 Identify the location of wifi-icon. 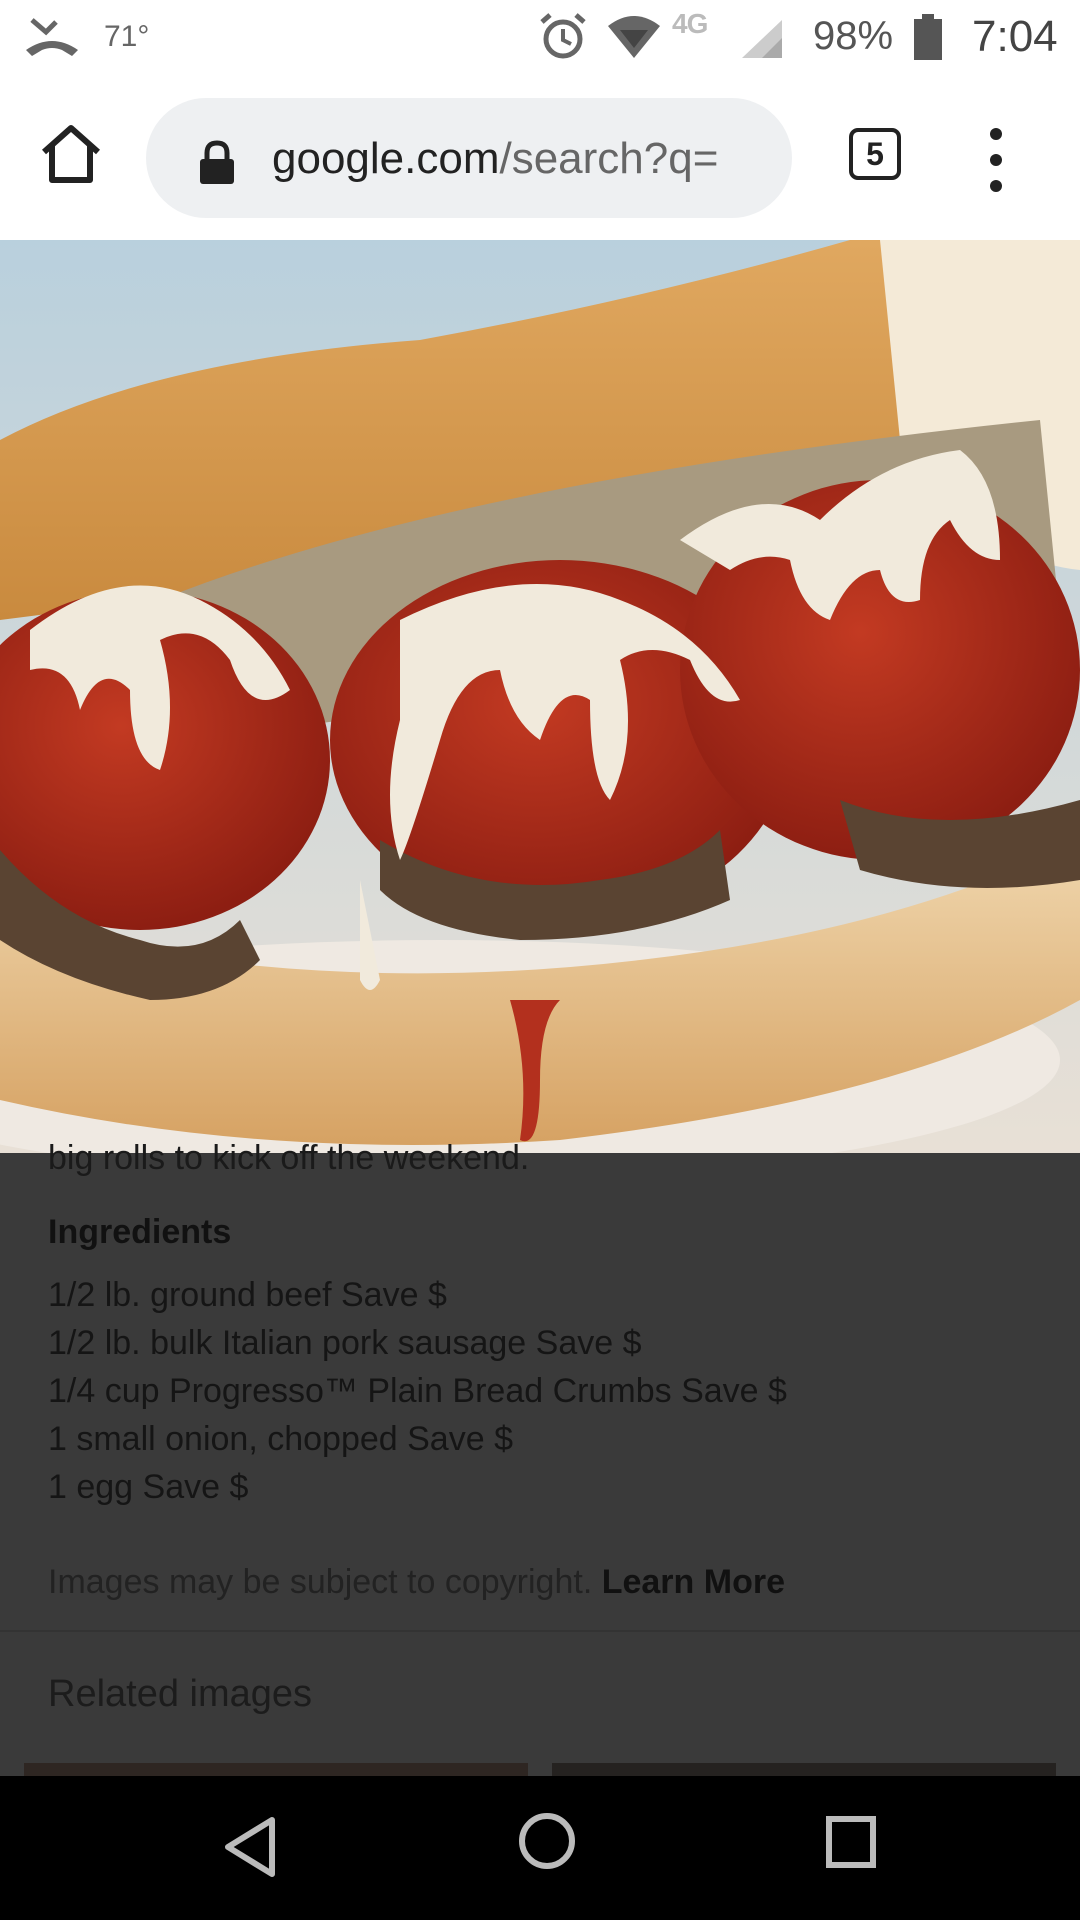
(634, 37).